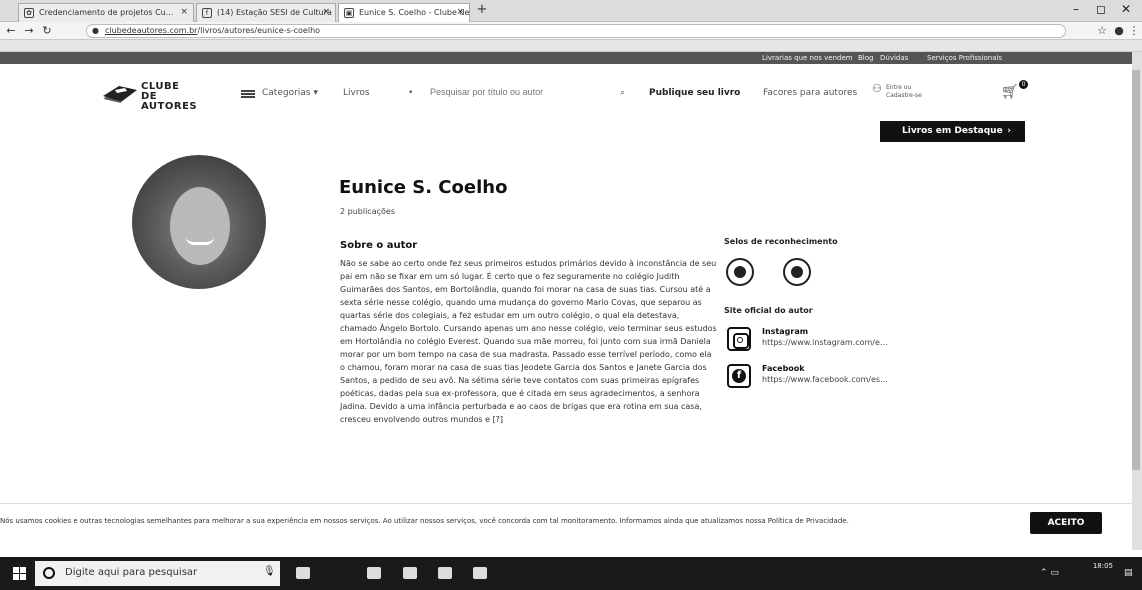  Describe the element at coordinates (1134, 30) in the screenshot. I see `menu-icon: ⋮` at that location.